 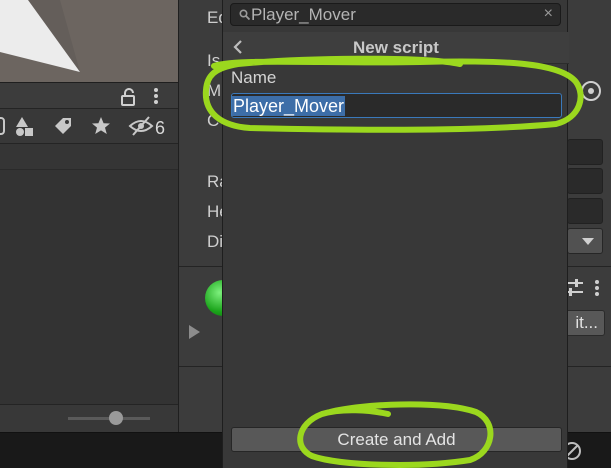 I want to click on script-name-value: Player_Mover, so click(x=289, y=106).